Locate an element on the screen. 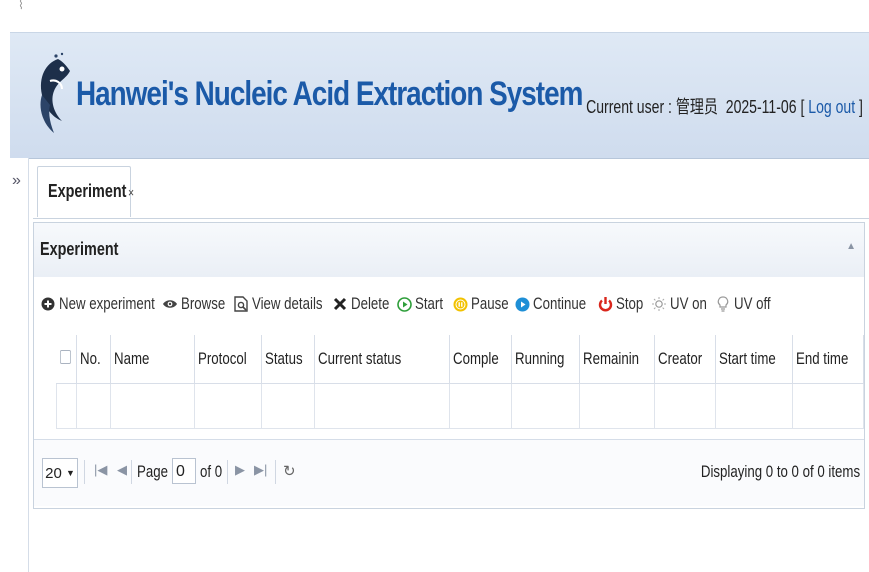 The height and width of the screenshot is (572, 869). view-details-button: View details is located at coordinates (287, 304).